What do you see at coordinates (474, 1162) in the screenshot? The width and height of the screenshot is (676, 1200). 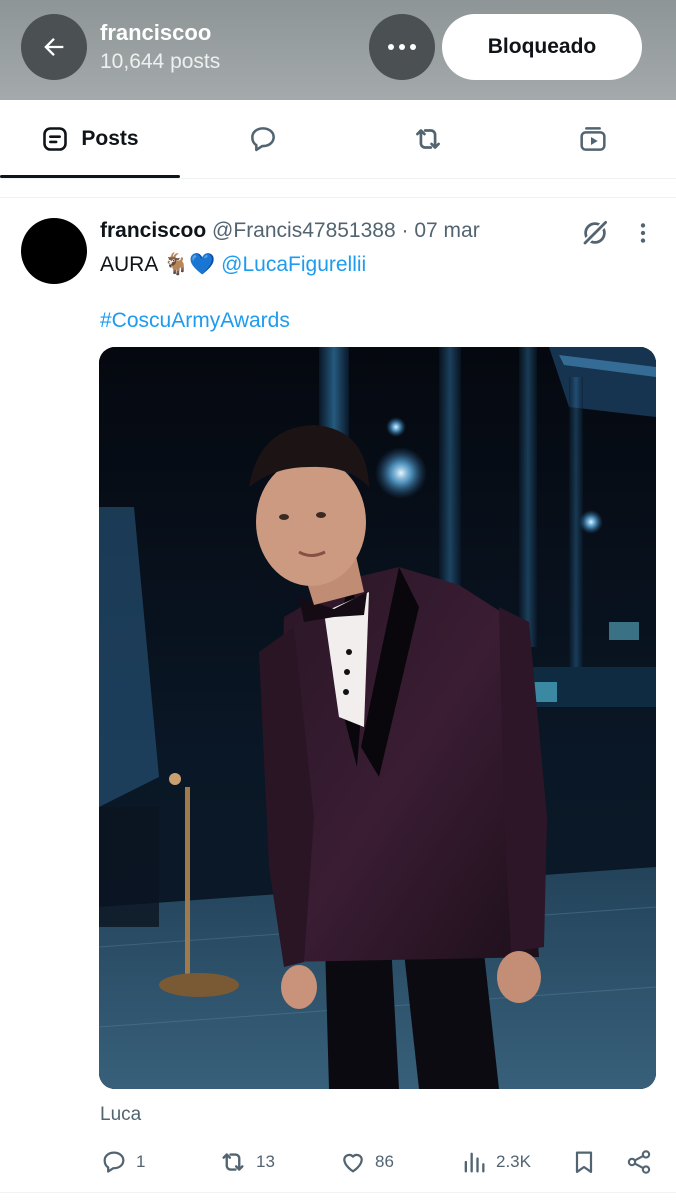 I see `views-icon` at bounding box center [474, 1162].